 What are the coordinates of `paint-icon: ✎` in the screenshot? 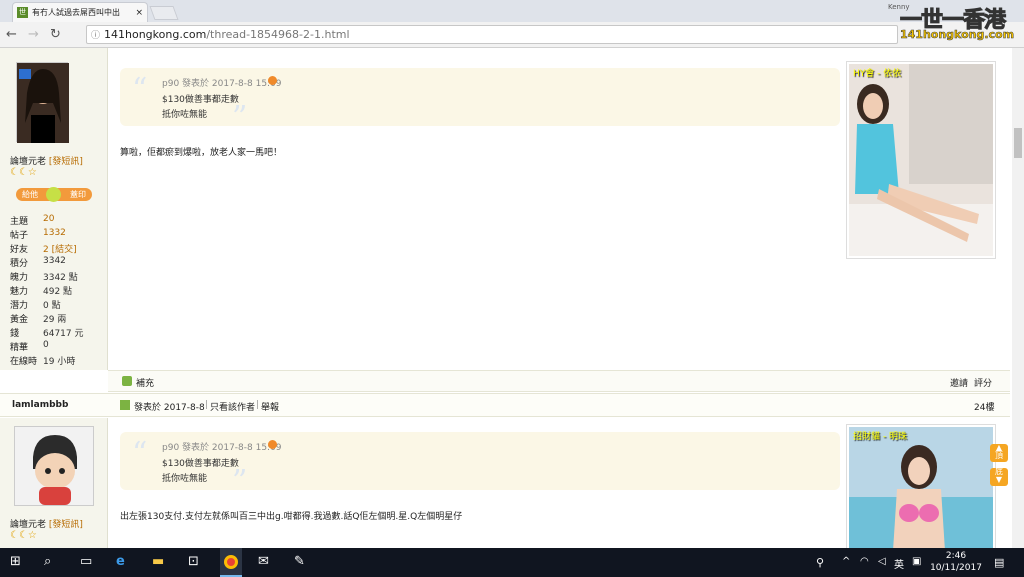 It's located at (299, 561).